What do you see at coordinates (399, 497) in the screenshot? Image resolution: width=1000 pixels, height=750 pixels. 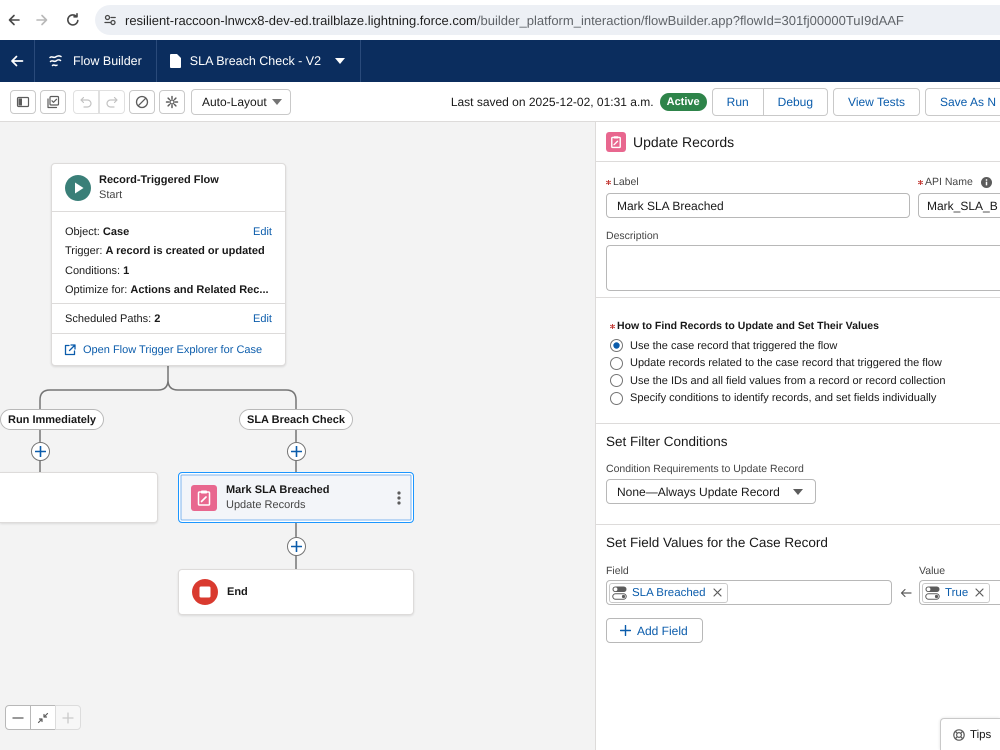 I see `kebab-menu-icon` at bounding box center [399, 497].